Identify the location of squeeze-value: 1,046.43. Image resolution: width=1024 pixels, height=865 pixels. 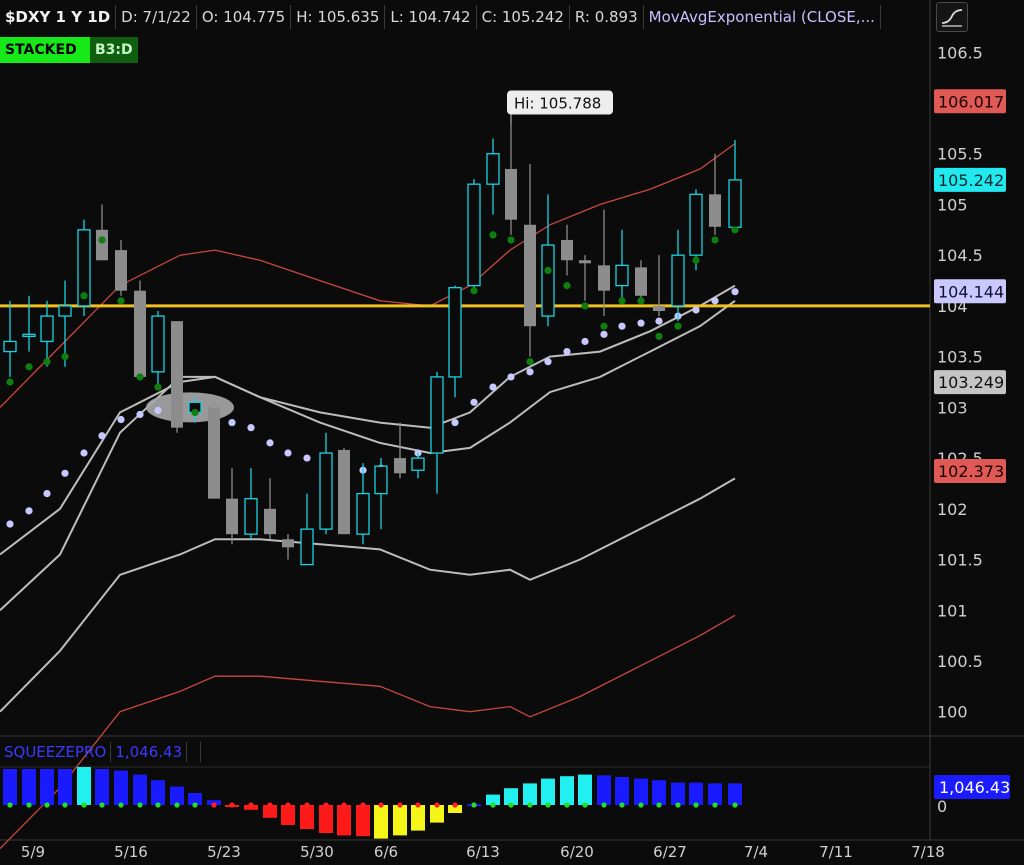
(149, 752).